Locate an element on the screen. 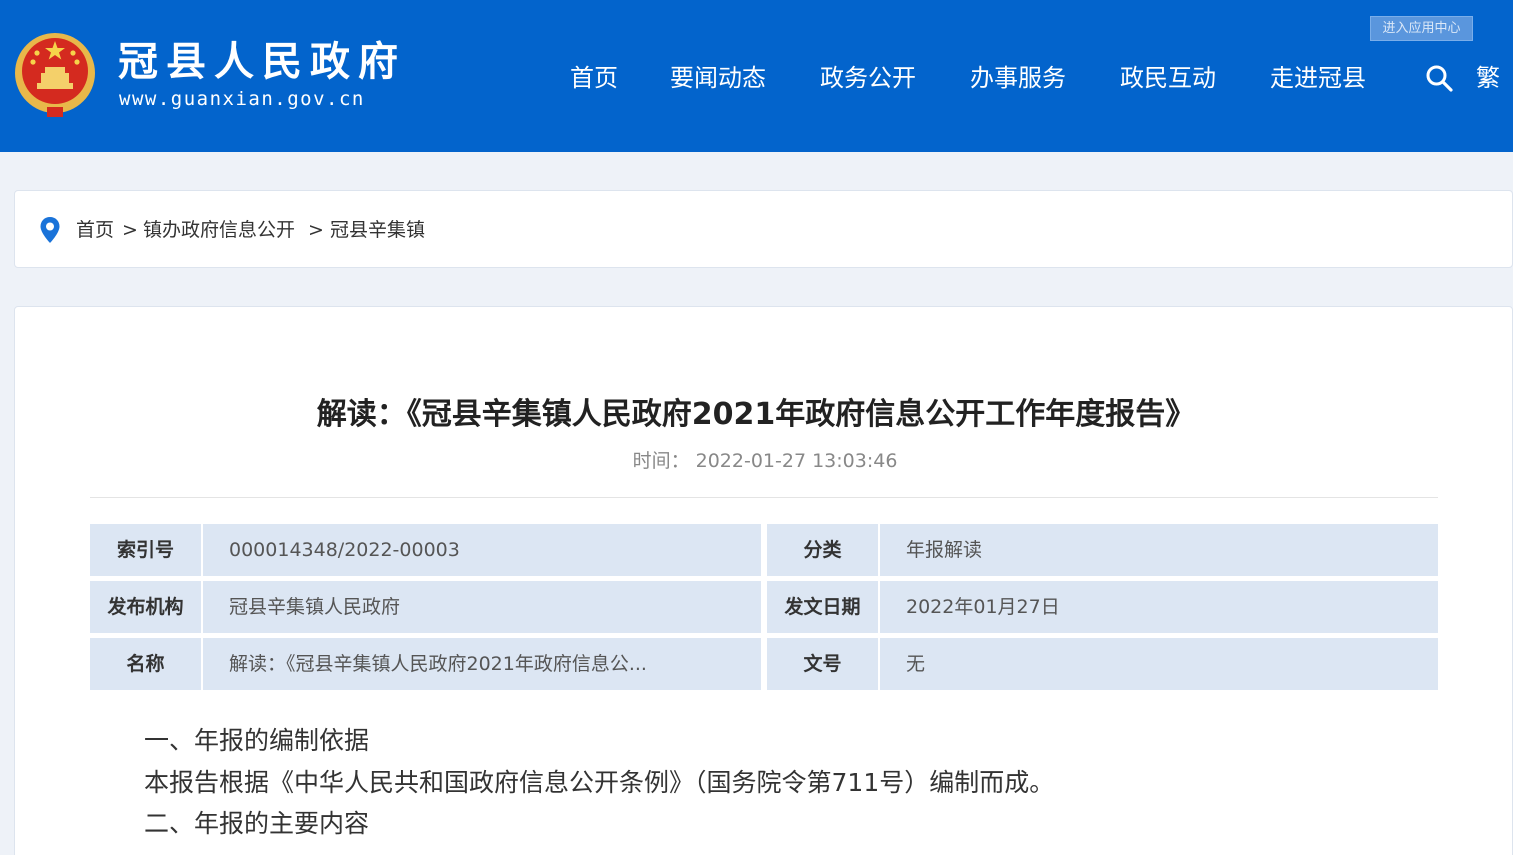  article-paragraph: 本报告根据《中华人民共和国政府信息公开条例》（国务院令第711号）编制而成。 is located at coordinates (599, 782).